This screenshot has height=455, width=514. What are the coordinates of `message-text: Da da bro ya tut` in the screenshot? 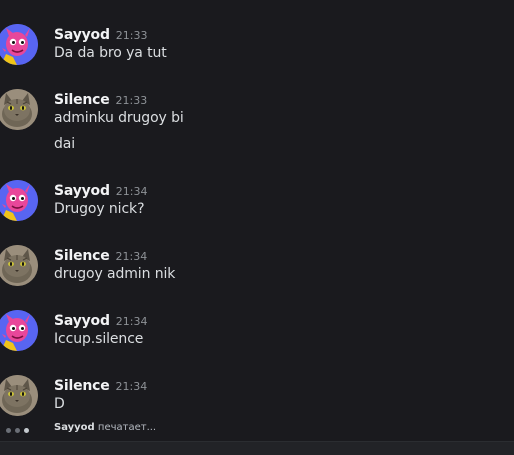 It's located at (110, 53).